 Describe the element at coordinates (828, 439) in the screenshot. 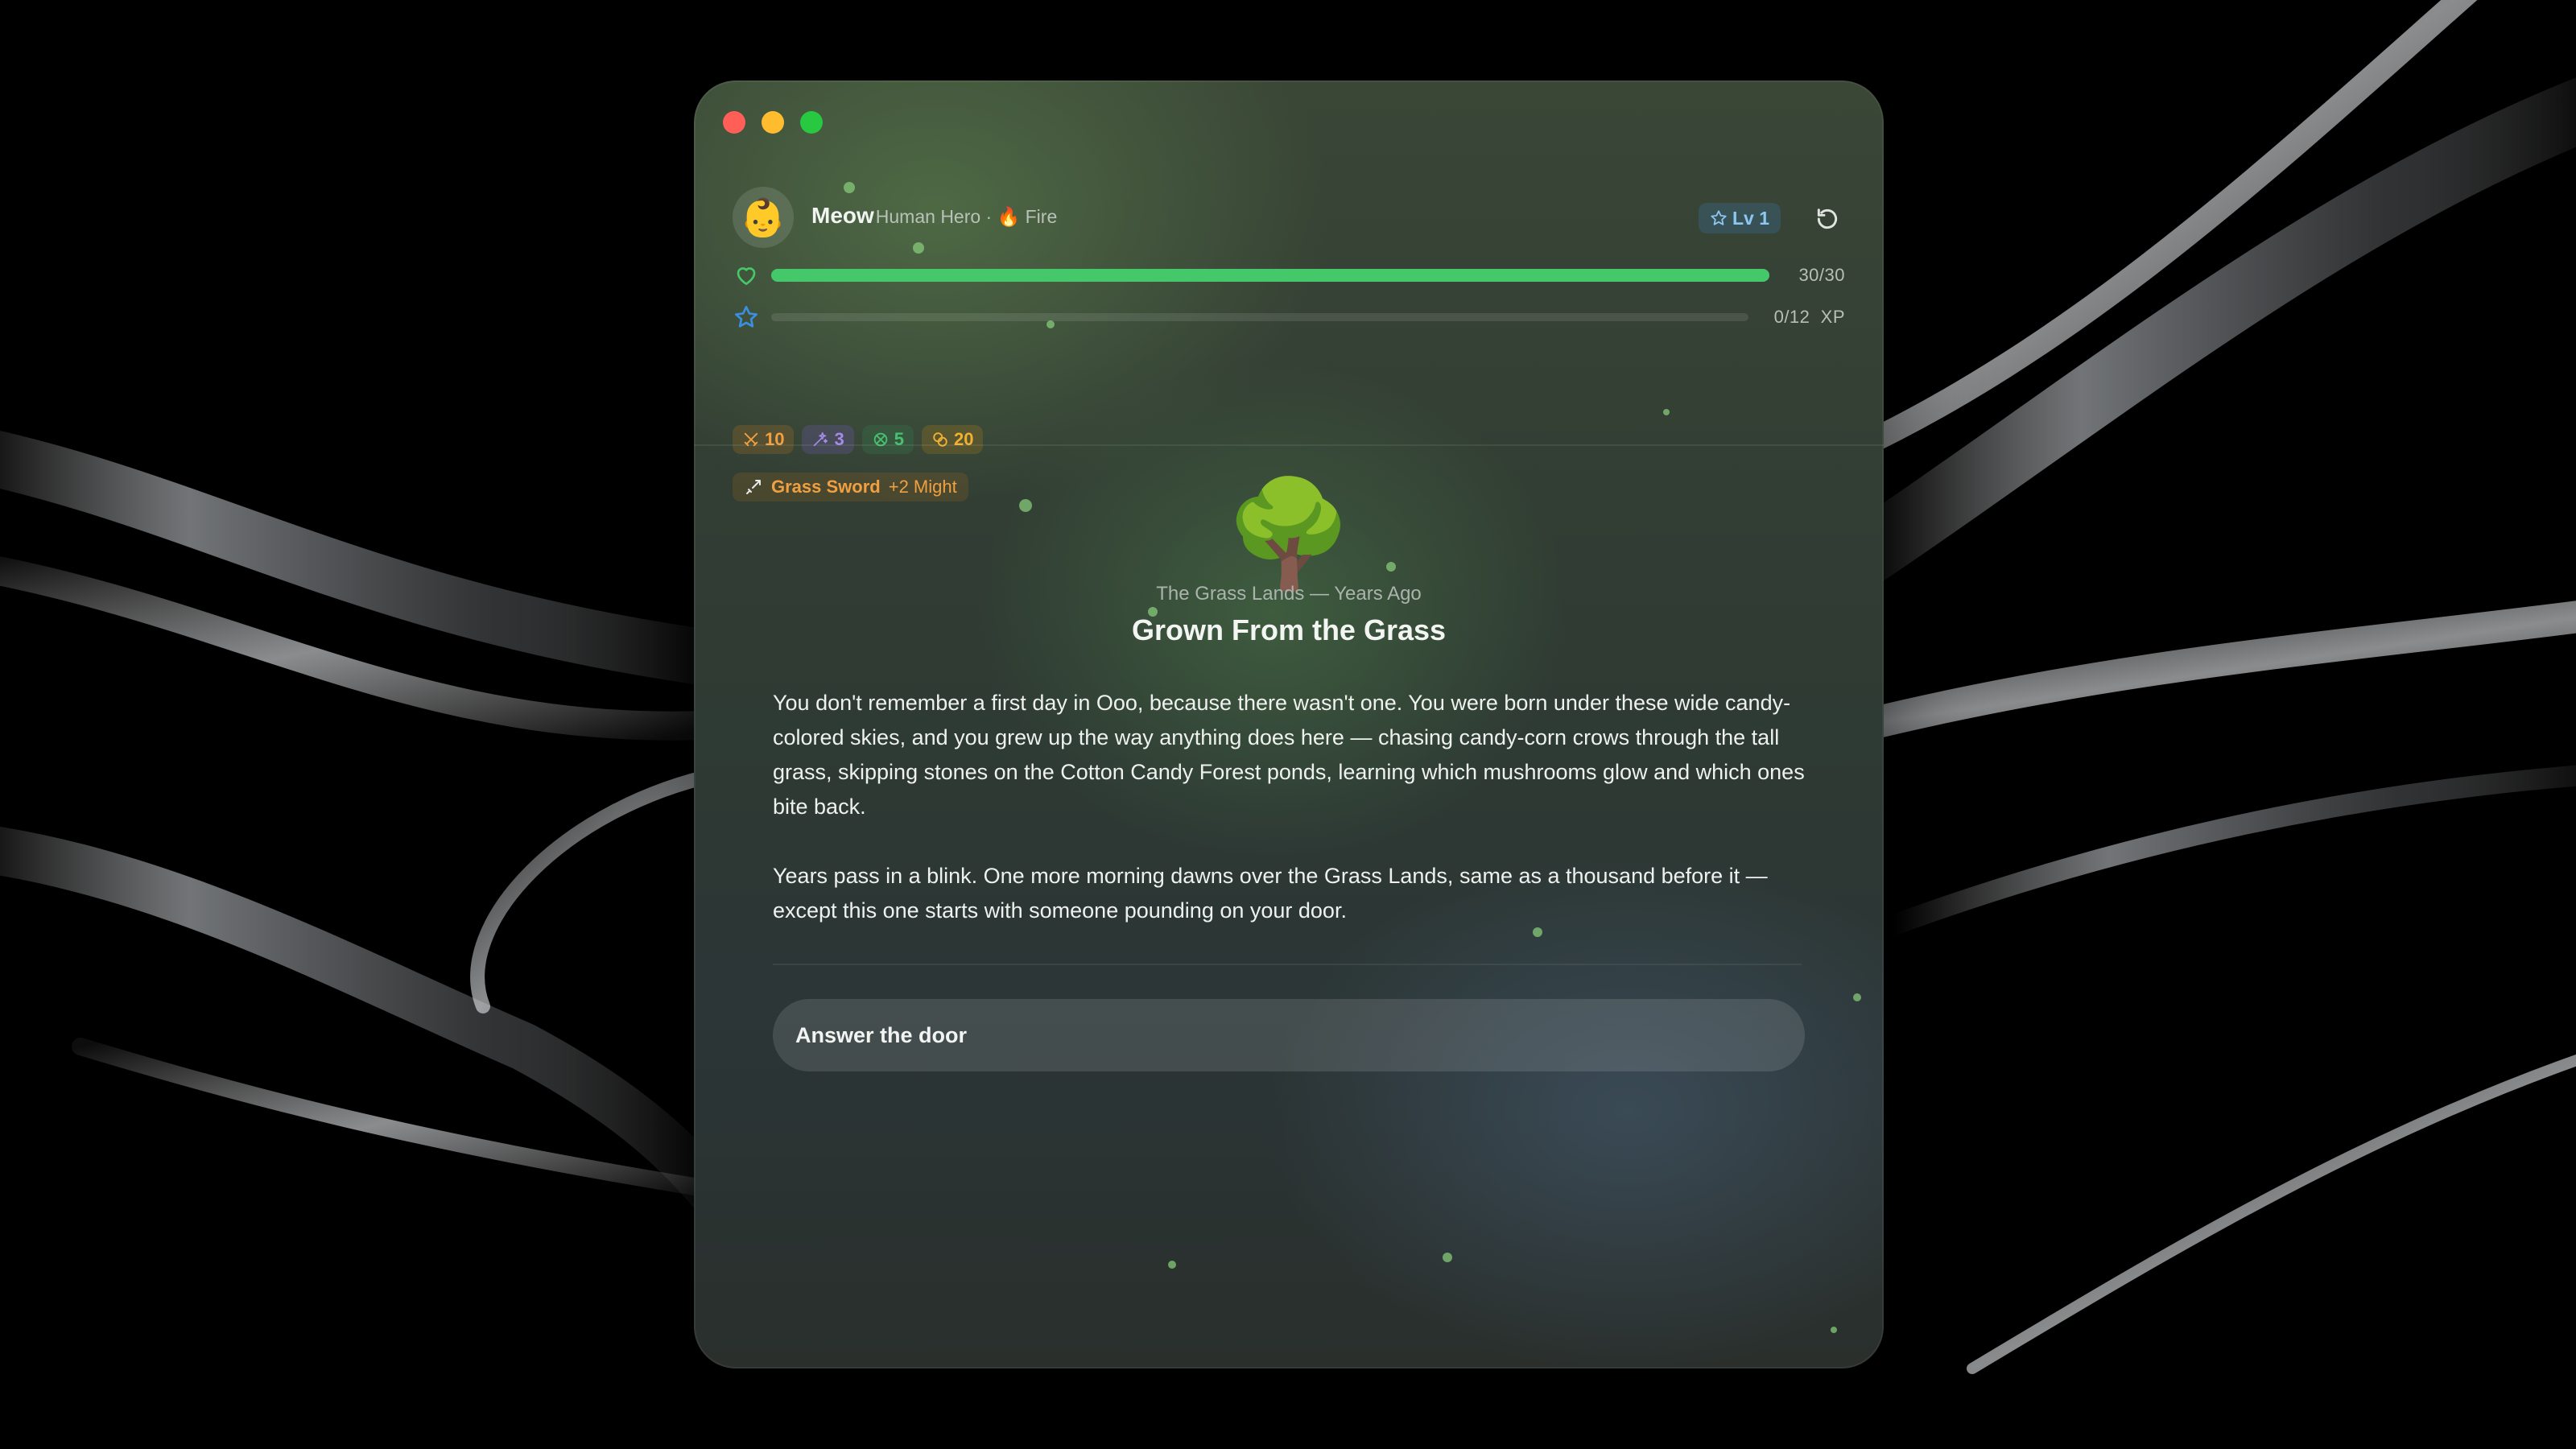

I see `magic-stat: 3` at that location.